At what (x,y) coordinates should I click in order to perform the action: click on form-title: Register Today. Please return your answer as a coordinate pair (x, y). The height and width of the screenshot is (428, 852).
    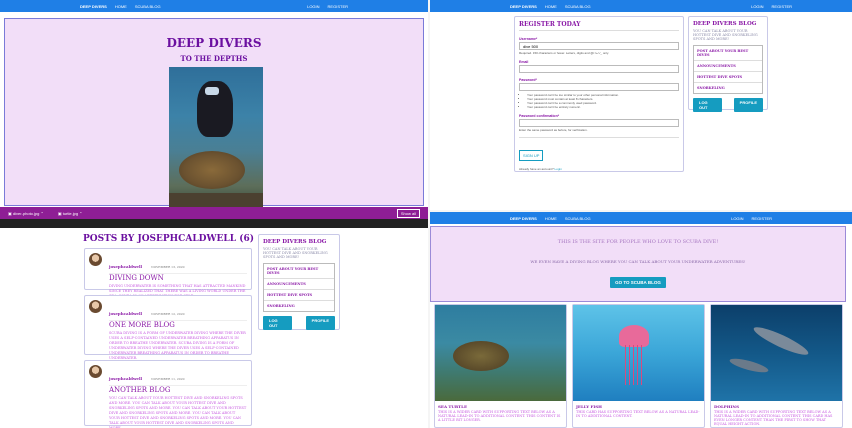
    Looking at the image, I should click on (599, 26).